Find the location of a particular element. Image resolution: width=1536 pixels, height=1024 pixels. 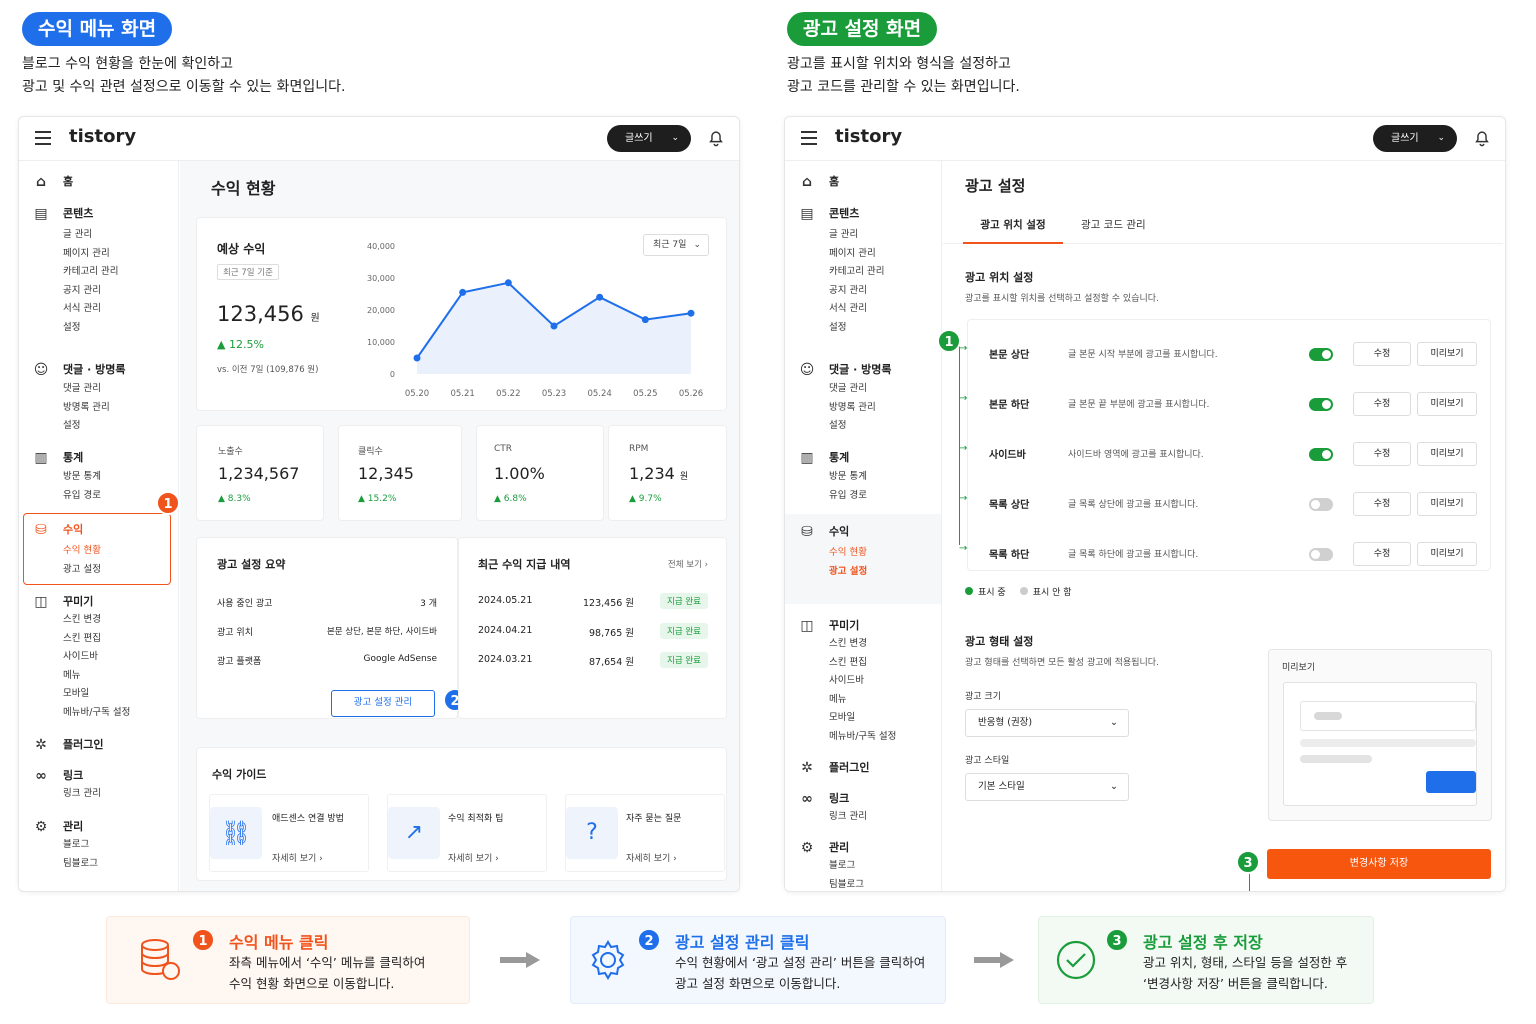

sidebar-item-link: ∞ 링크 is located at coordinates (66, 776).